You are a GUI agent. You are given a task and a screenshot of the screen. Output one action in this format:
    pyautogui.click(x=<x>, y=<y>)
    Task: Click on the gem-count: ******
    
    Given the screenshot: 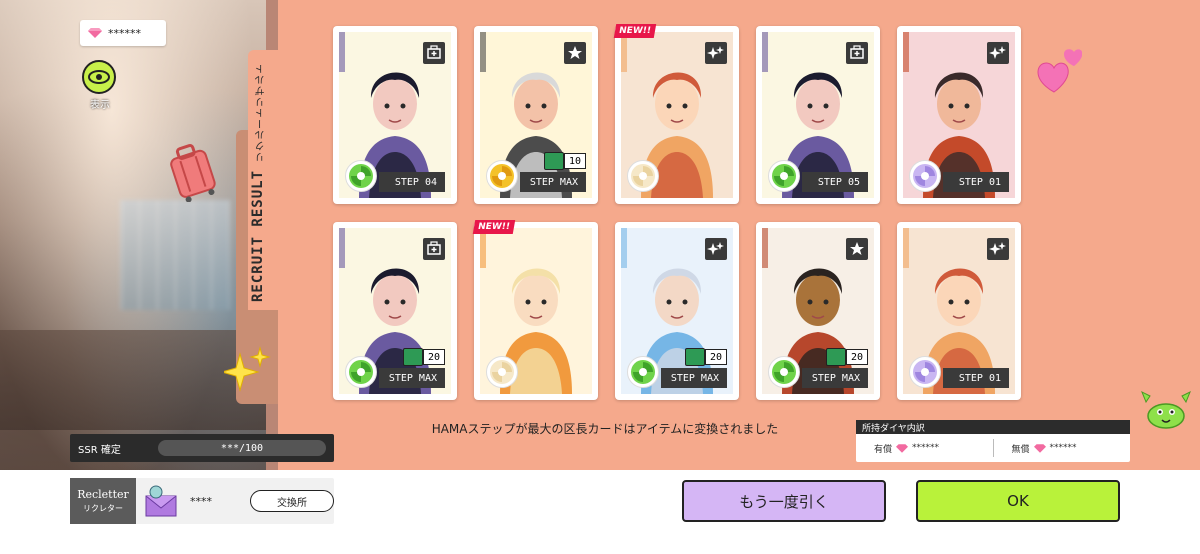 What is the action you would take?
    pyautogui.click(x=124, y=33)
    